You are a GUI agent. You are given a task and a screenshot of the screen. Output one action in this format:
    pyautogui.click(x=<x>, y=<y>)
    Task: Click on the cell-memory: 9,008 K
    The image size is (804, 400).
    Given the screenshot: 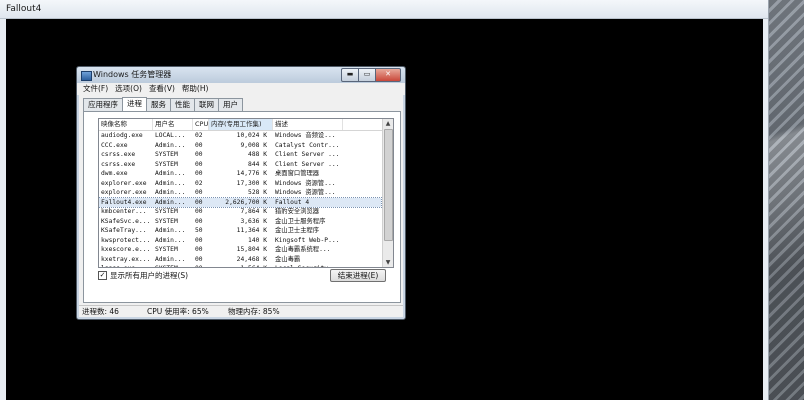 What is the action you would take?
    pyautogui.click(x=253, y=145)
    